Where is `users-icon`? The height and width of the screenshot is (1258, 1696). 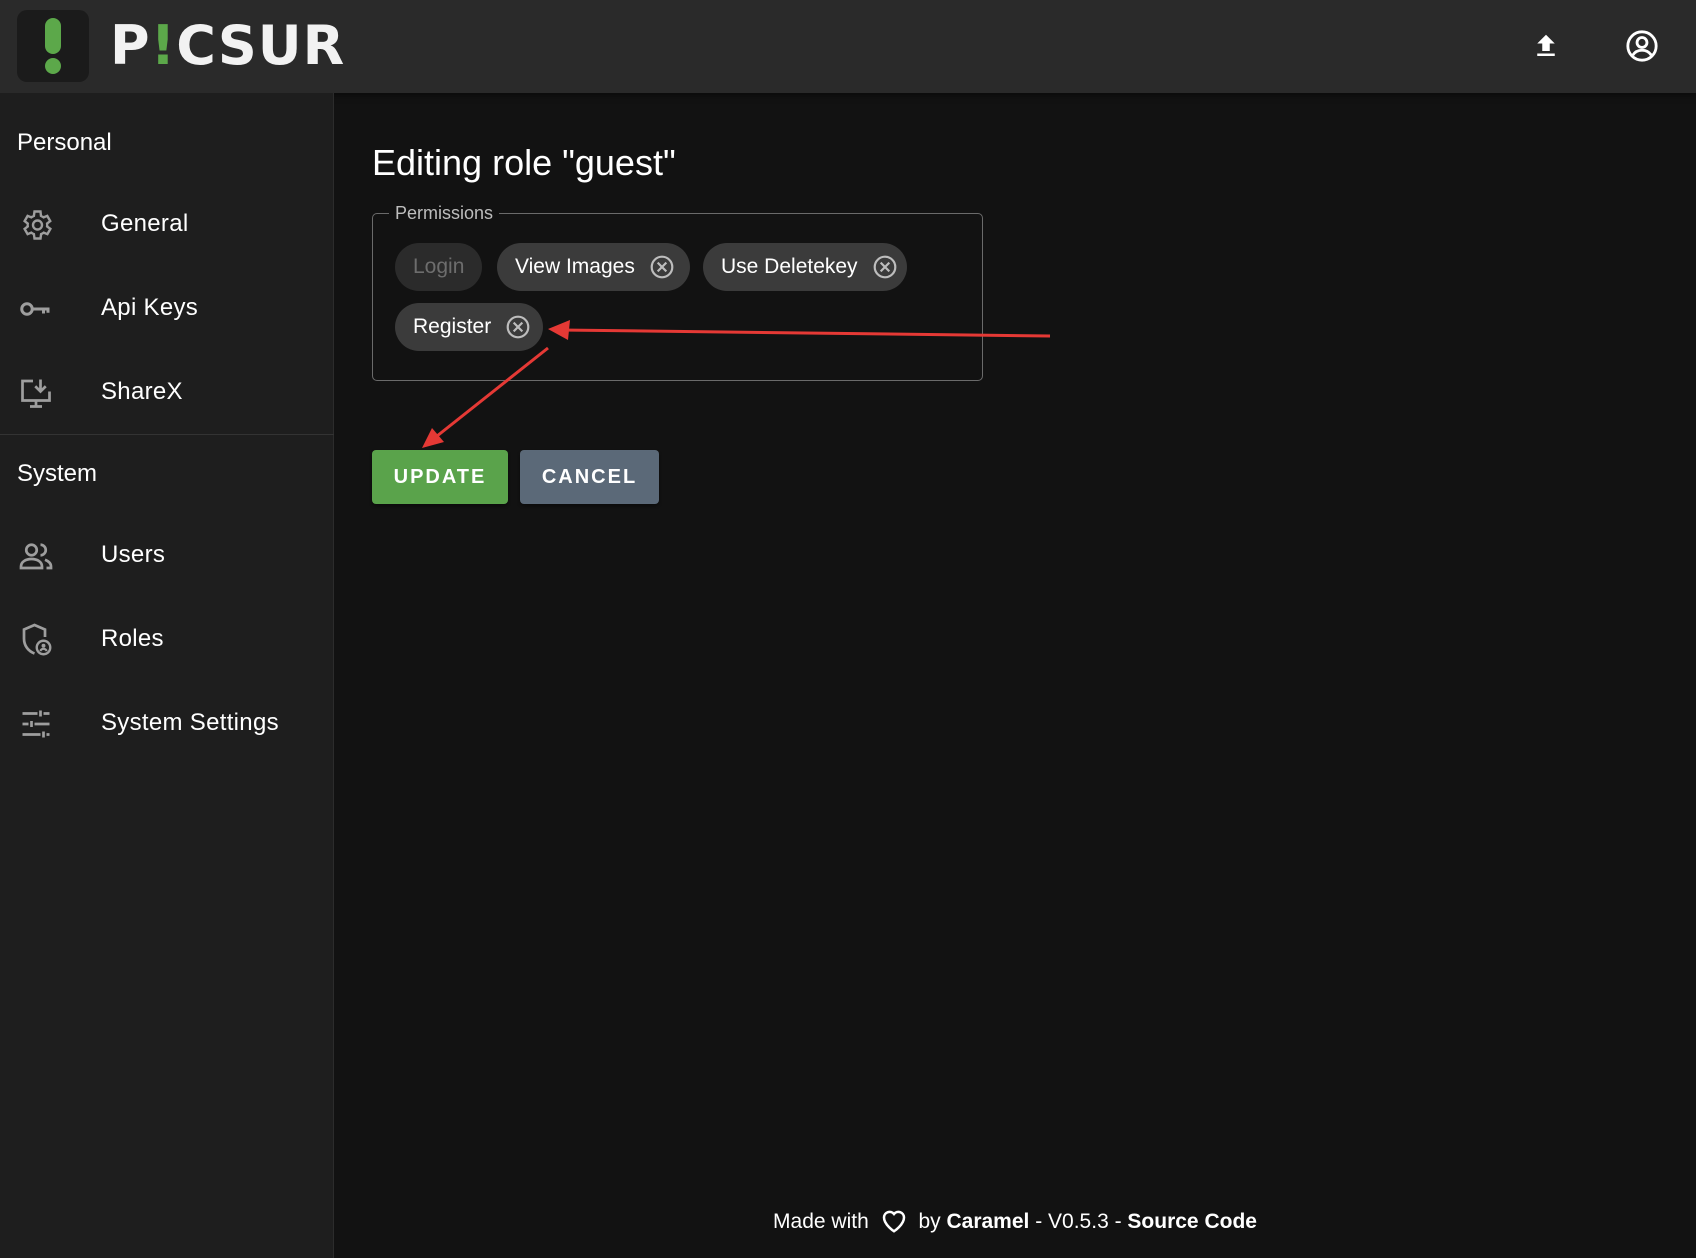 users-icon is located at coordinates (36, 556).